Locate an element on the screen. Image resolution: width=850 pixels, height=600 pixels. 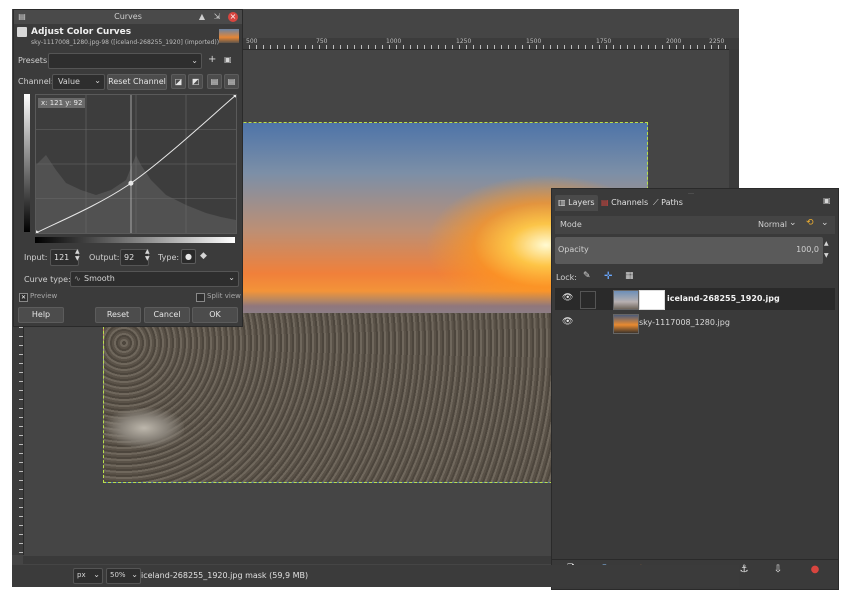
horizontal-ruler: 500 750 1000 1250 1500 1750 2000 2250 is located at coordinates (485, 44).